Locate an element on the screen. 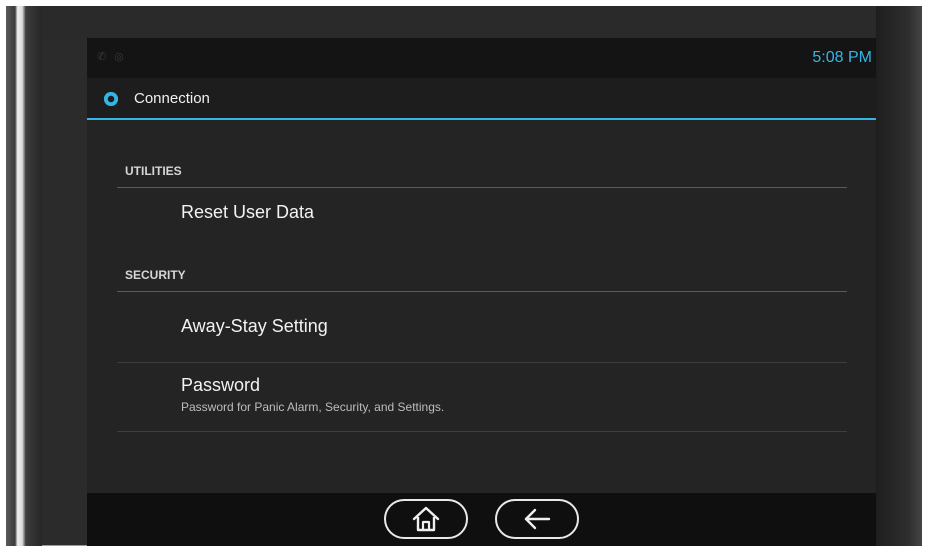  list-item-reset-user-data: Reset User Data is located at coordinates (482, 213).